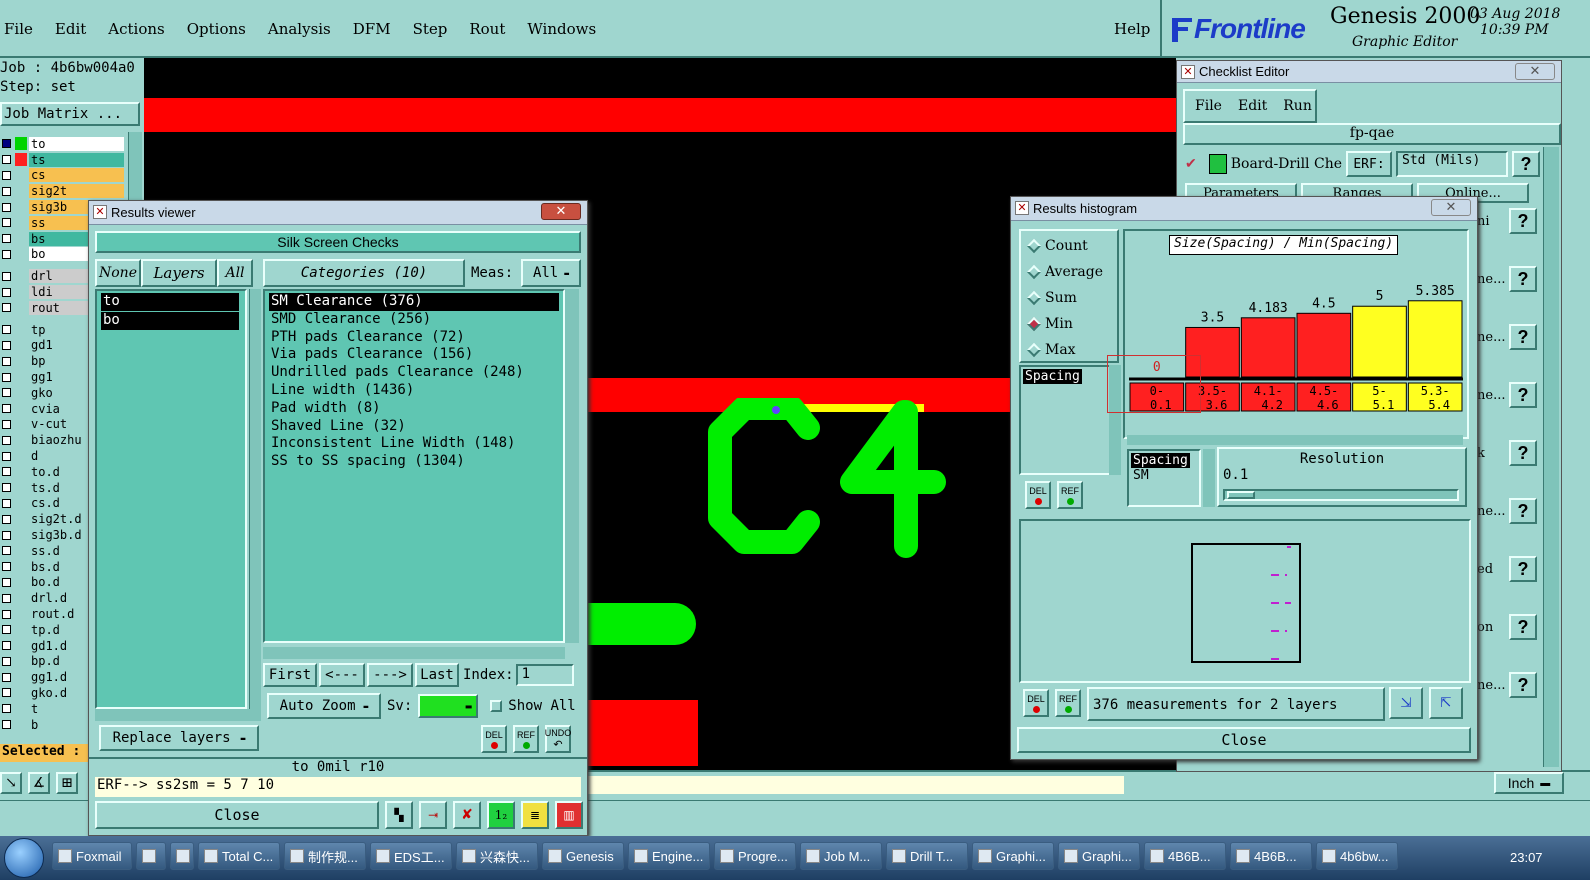 The image size is (1590, 880). I want to click on histogram-icon: ▥, so click(569, 815).